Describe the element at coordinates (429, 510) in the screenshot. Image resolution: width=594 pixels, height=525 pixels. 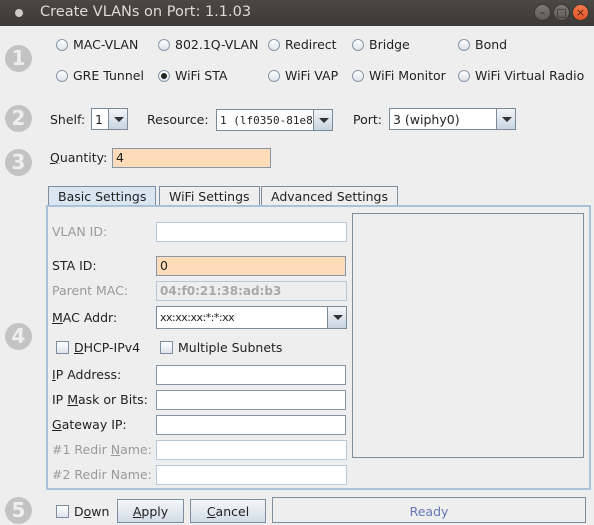
I see `status-bar: Ready` at that location.